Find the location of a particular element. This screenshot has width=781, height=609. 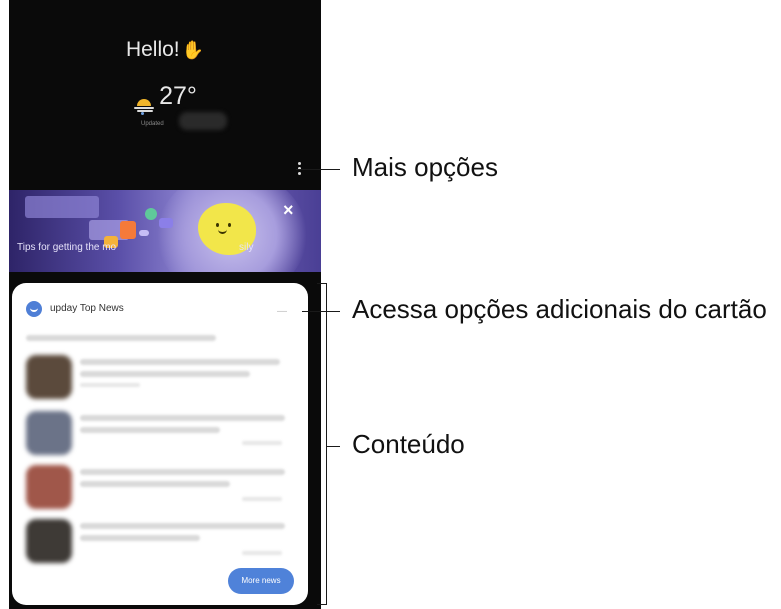

upday-logo-icon is located at coordinates (34, 309).